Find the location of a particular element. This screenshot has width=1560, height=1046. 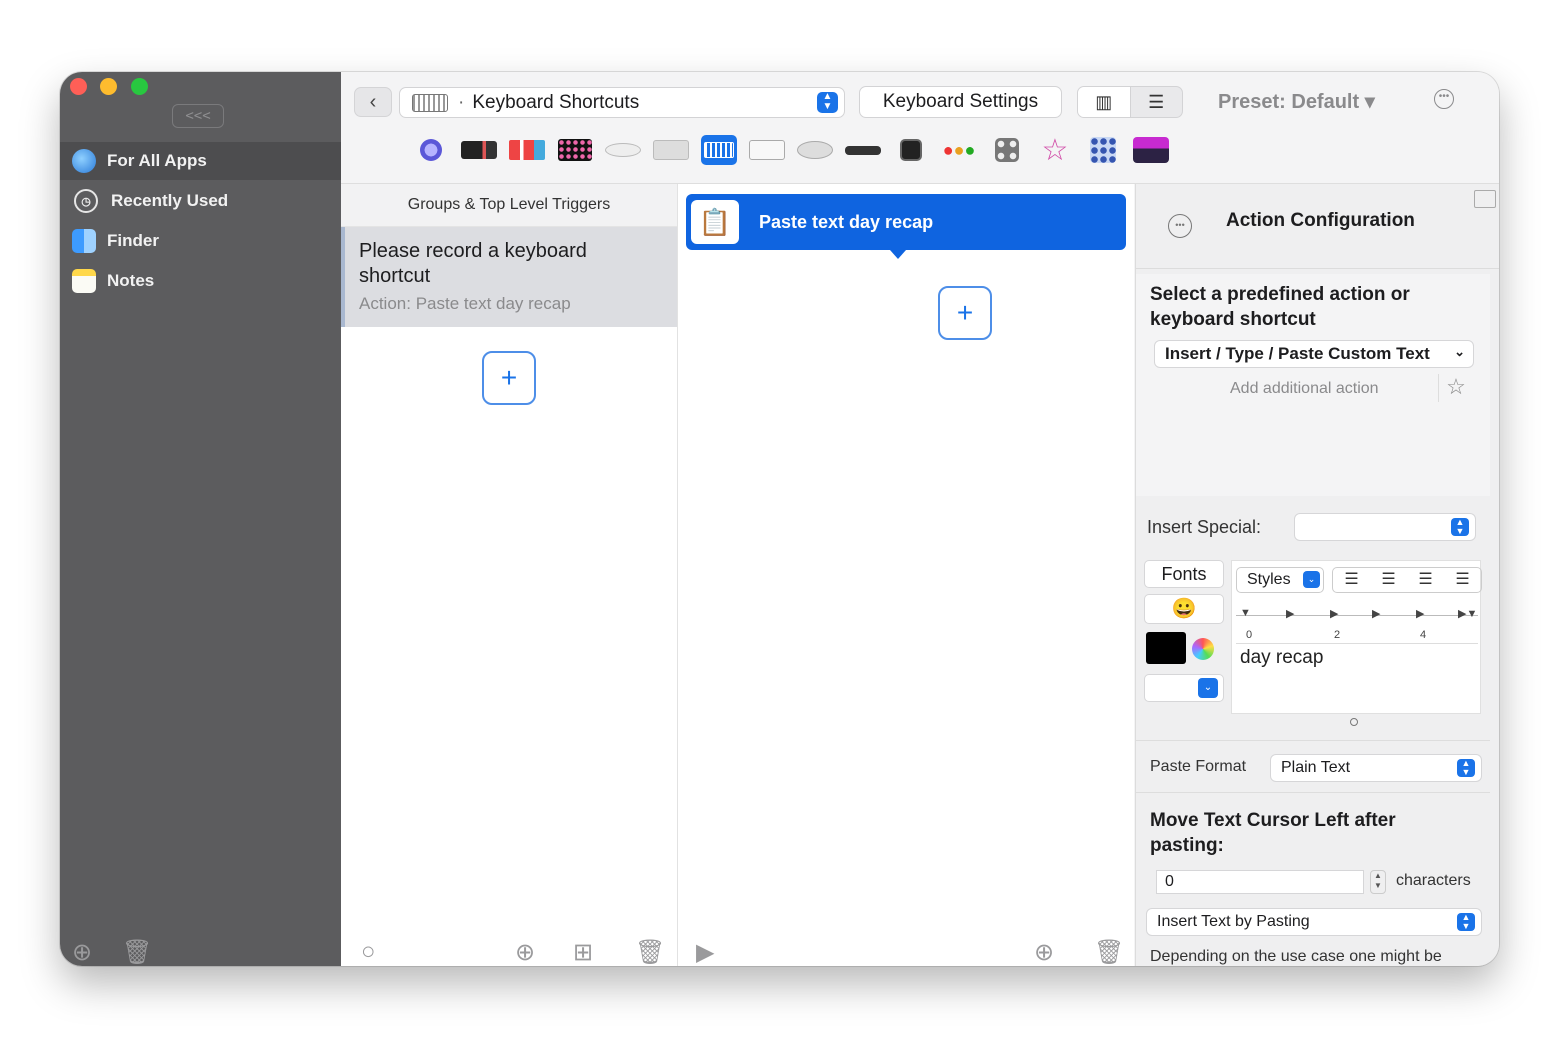

add-action-button: + is located at coordinates (965, 313).